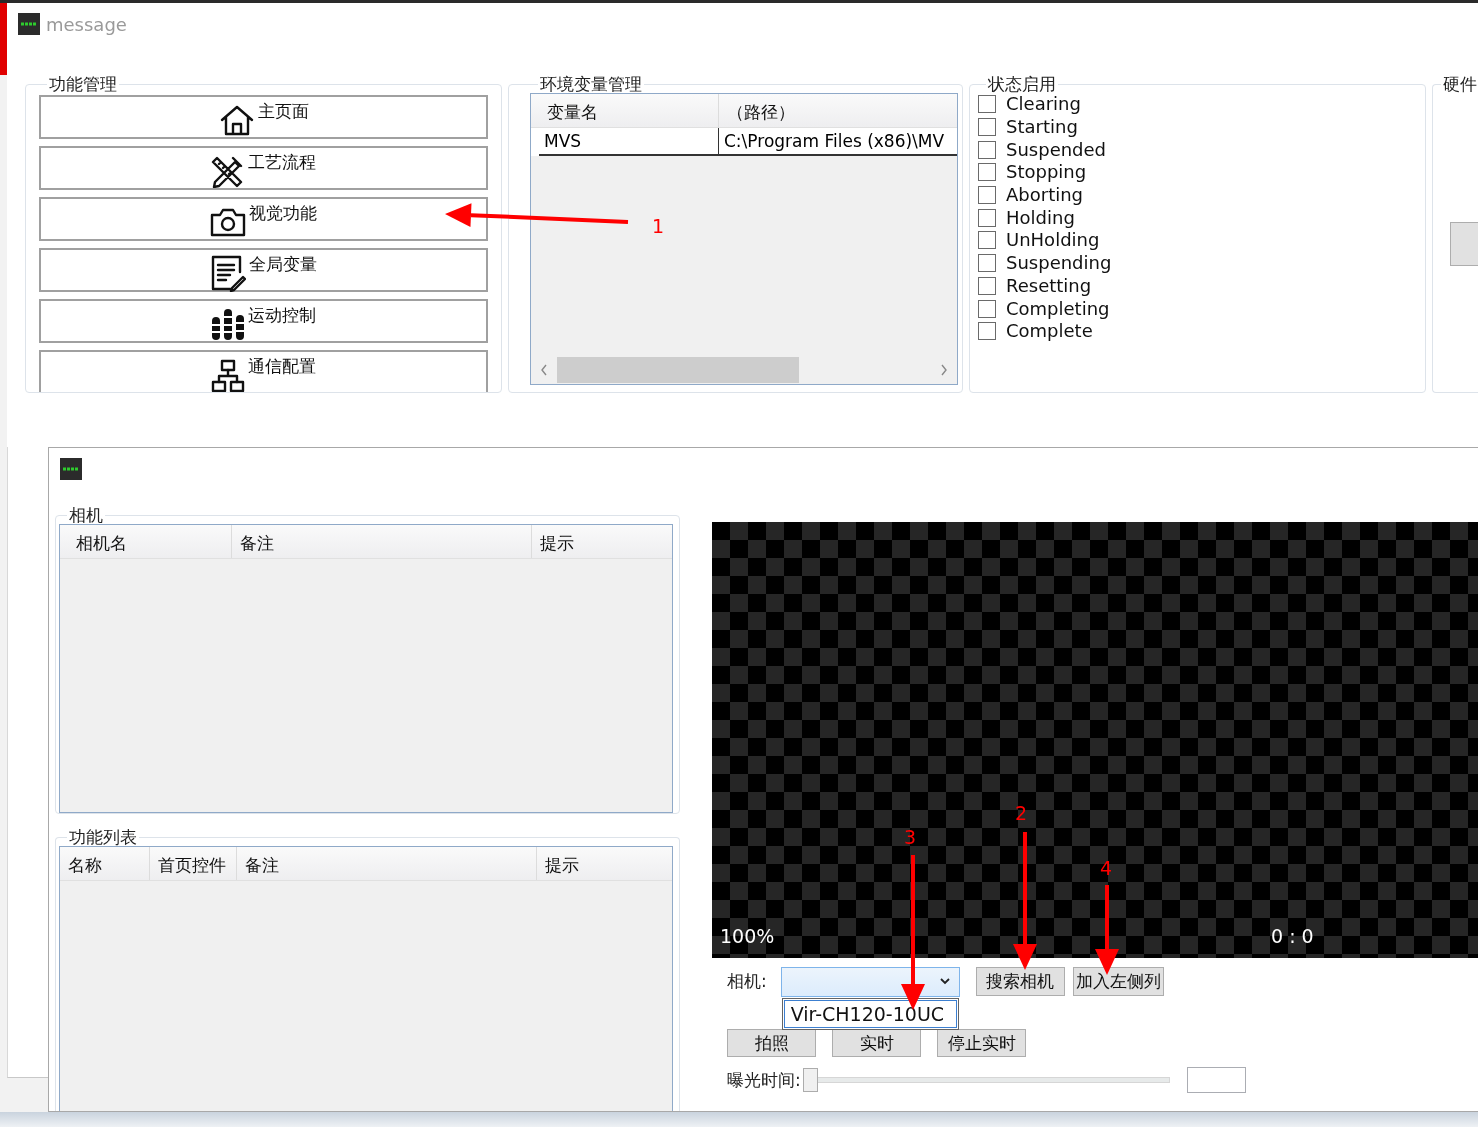 The height and width of the screenshot is (1127, 1478). I want to click on nav-button: 运动控制, so click(263, 321).